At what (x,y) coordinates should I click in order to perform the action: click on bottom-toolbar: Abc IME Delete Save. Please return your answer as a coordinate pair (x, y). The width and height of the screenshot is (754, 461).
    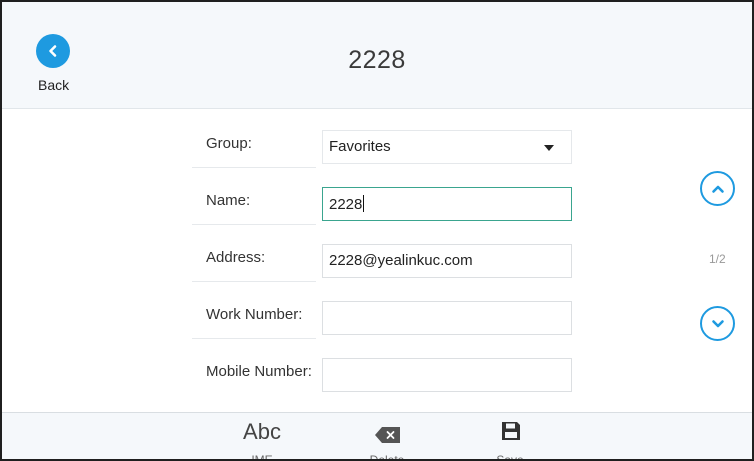
    Looking at the image, I should click on (377, 436).